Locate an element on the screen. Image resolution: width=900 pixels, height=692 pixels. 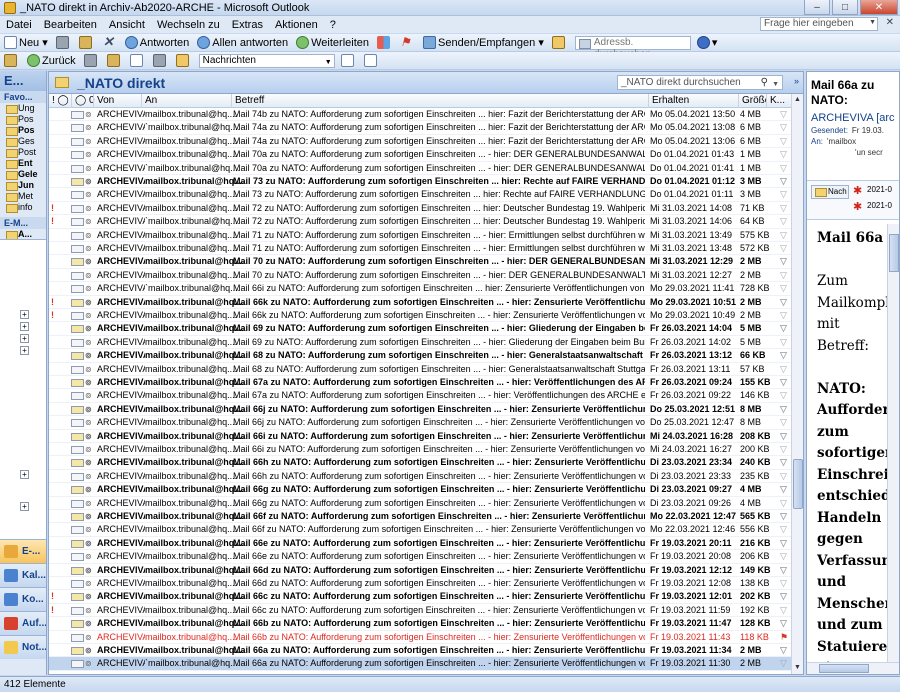
menu-help: ? is located at coordinates (333, 25).